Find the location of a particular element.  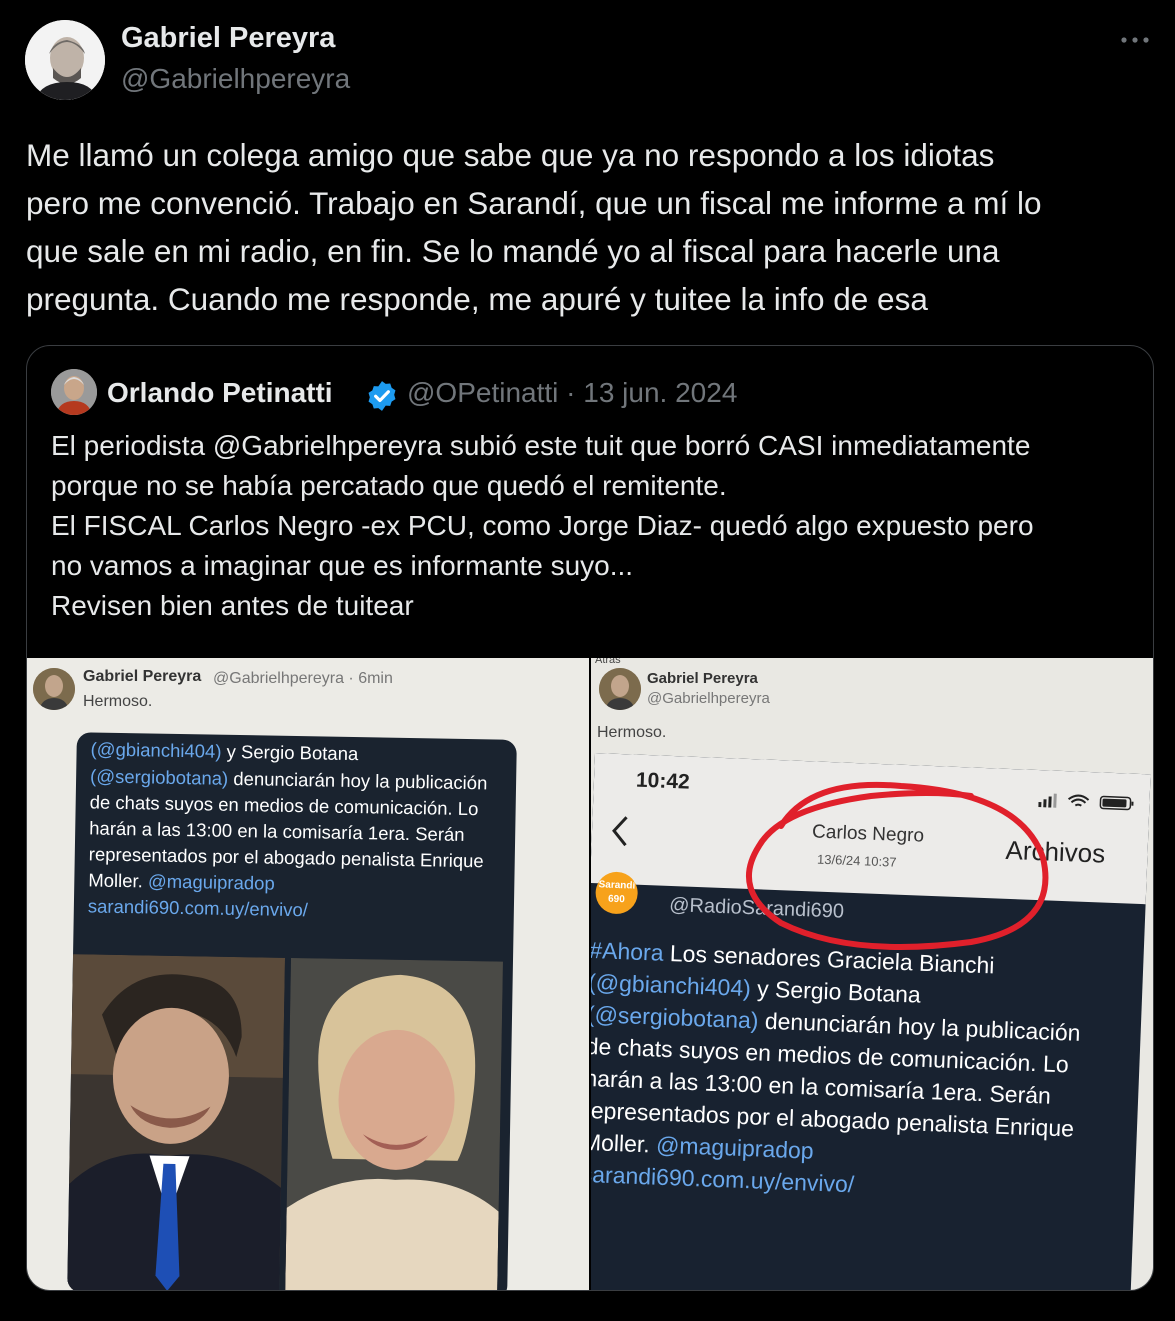

author-avatar is located at coordinates (65, 60).